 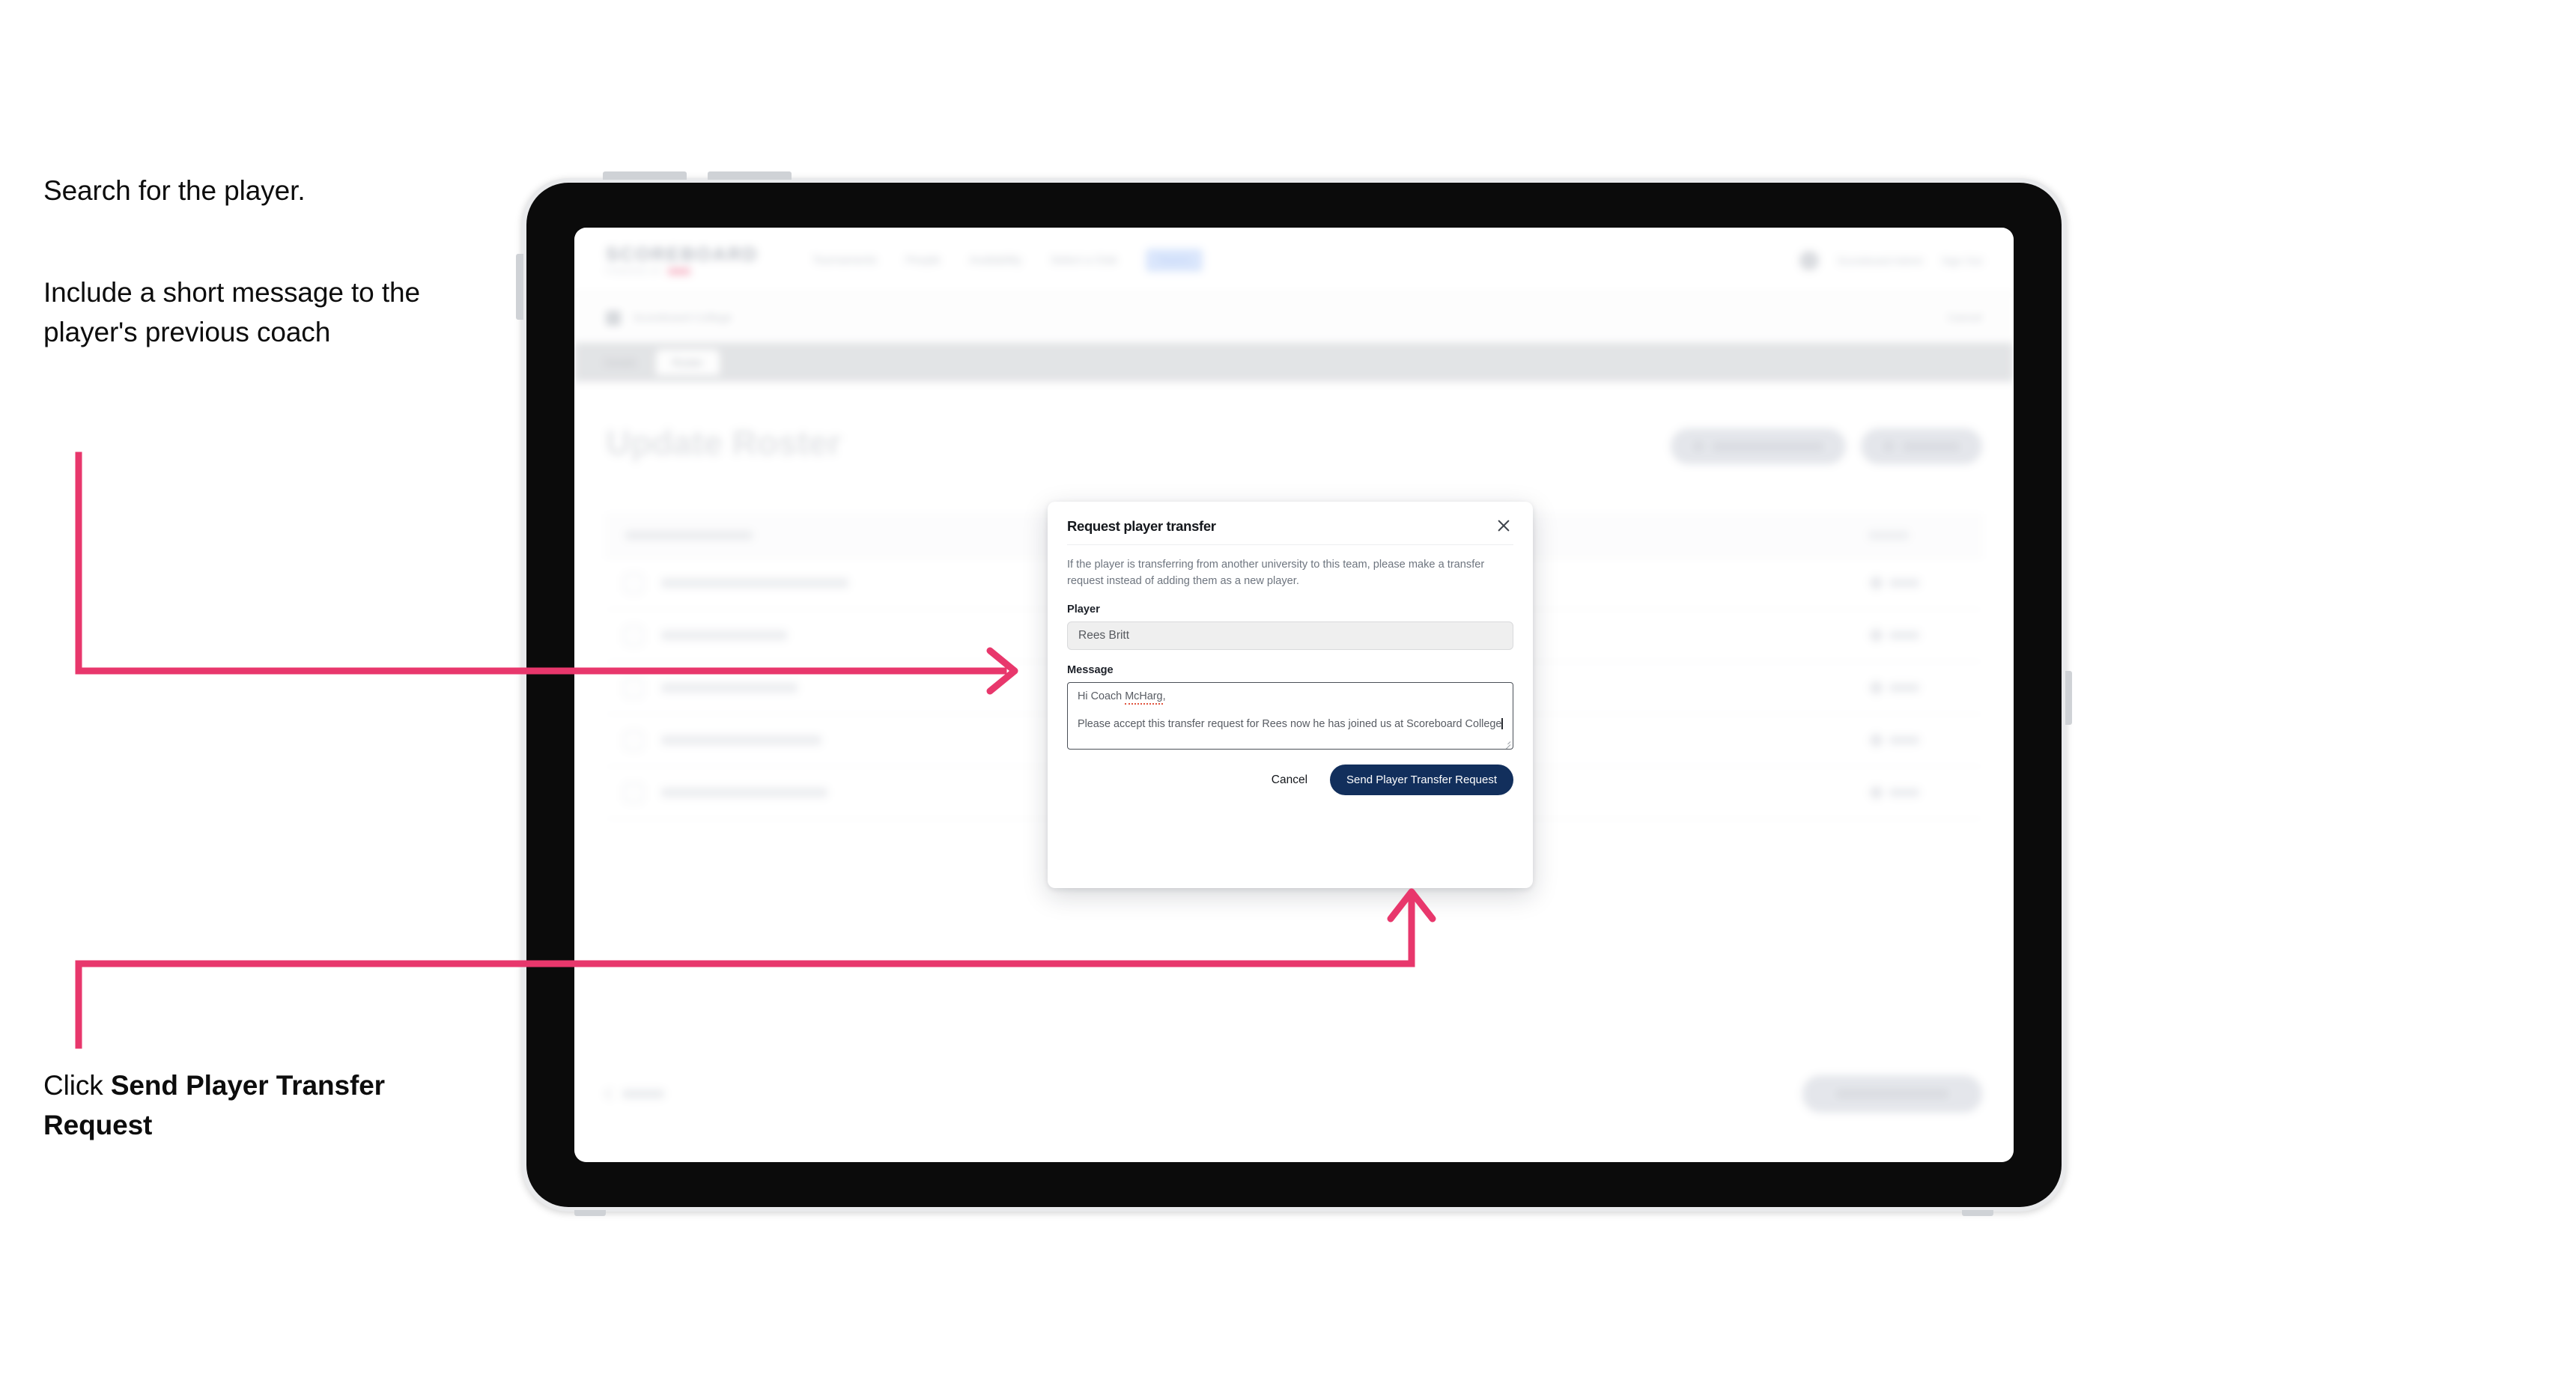 I want to click on close-icon, so click(x=1503, y=525).